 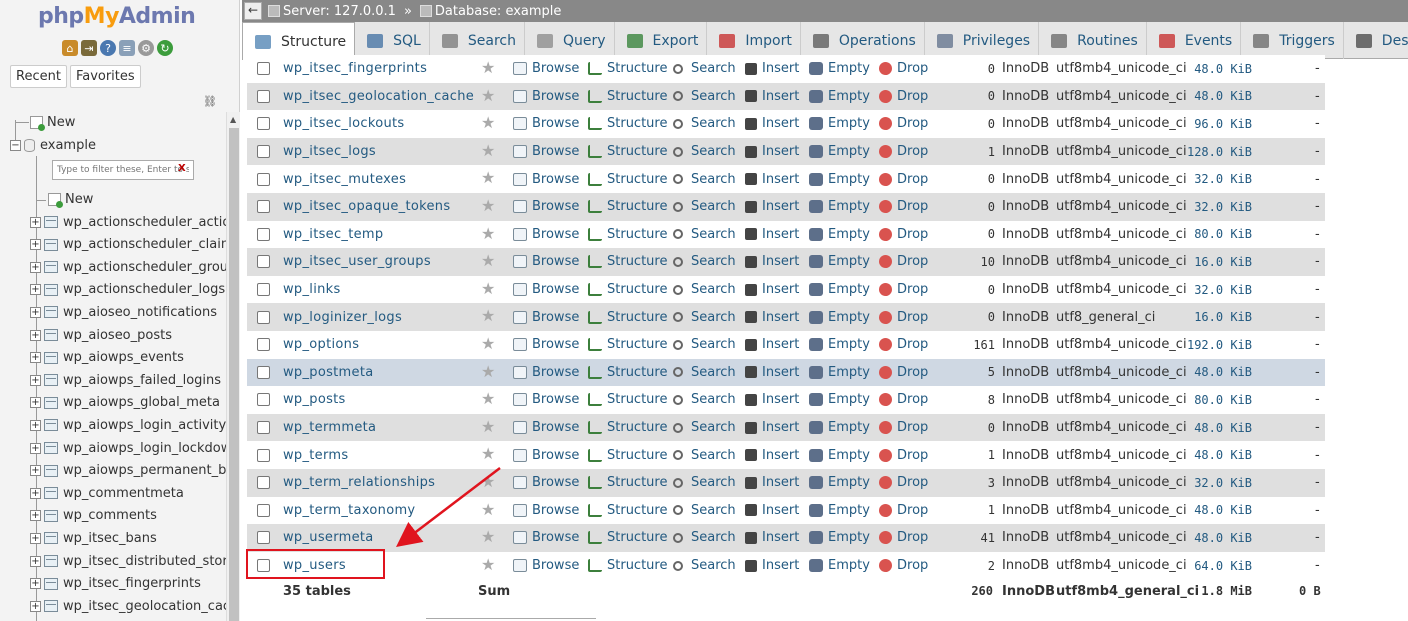 I want to click on tree-table-item: + wp_actionscheduler_logs, so click(x=127, y=290).